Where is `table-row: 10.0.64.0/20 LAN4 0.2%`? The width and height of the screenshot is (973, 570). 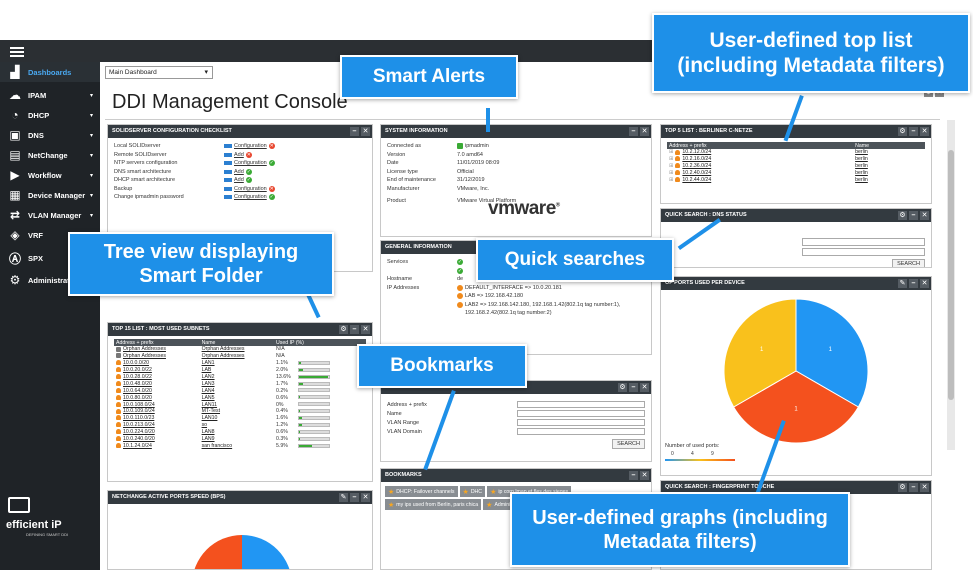
table-row: 10.0.64.0/20 LAN4 0.2% is located at coordinates (240, 390).